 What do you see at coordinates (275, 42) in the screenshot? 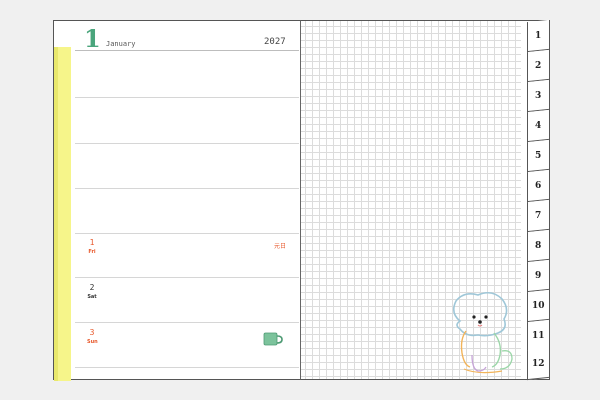
I see `year: 2027` at bounding box center [275, 42].